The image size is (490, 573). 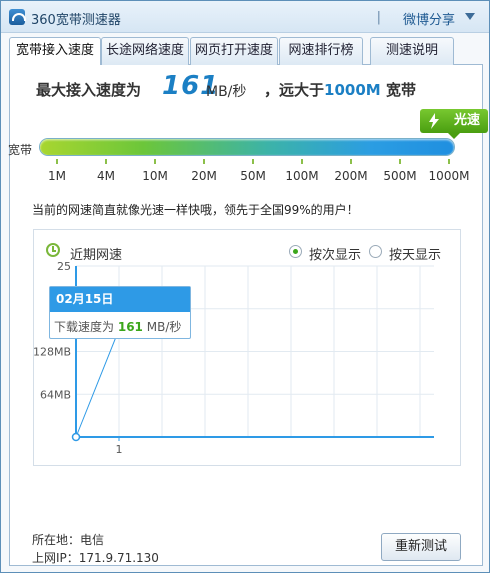 I want to click on bar-tick-label: 1M, so click(x=57, y=176).